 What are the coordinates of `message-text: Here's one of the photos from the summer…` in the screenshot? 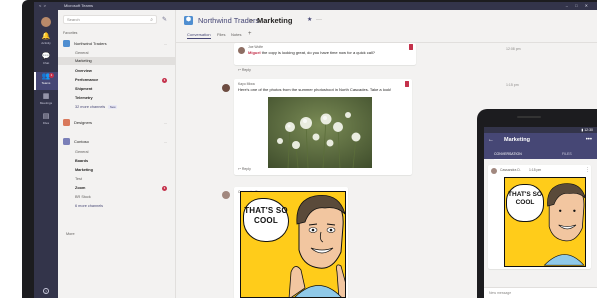 It's located at (315, 89).